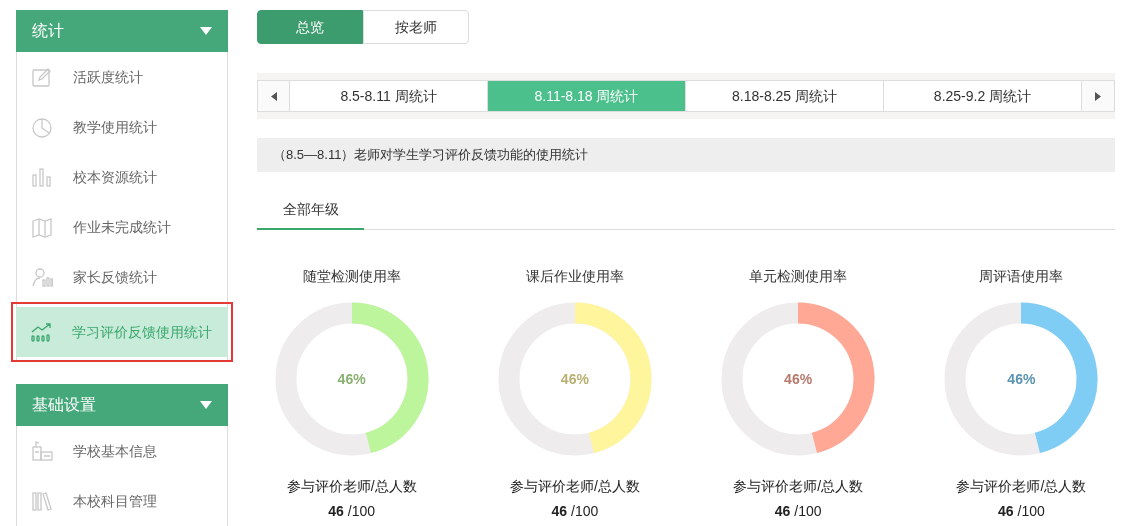 The image size is (1128, 526). What do you see at coordinates (122, 127) in the screenshot?
I see `sidebar-item: 教学使用统计` at bounding box center [122, 127].